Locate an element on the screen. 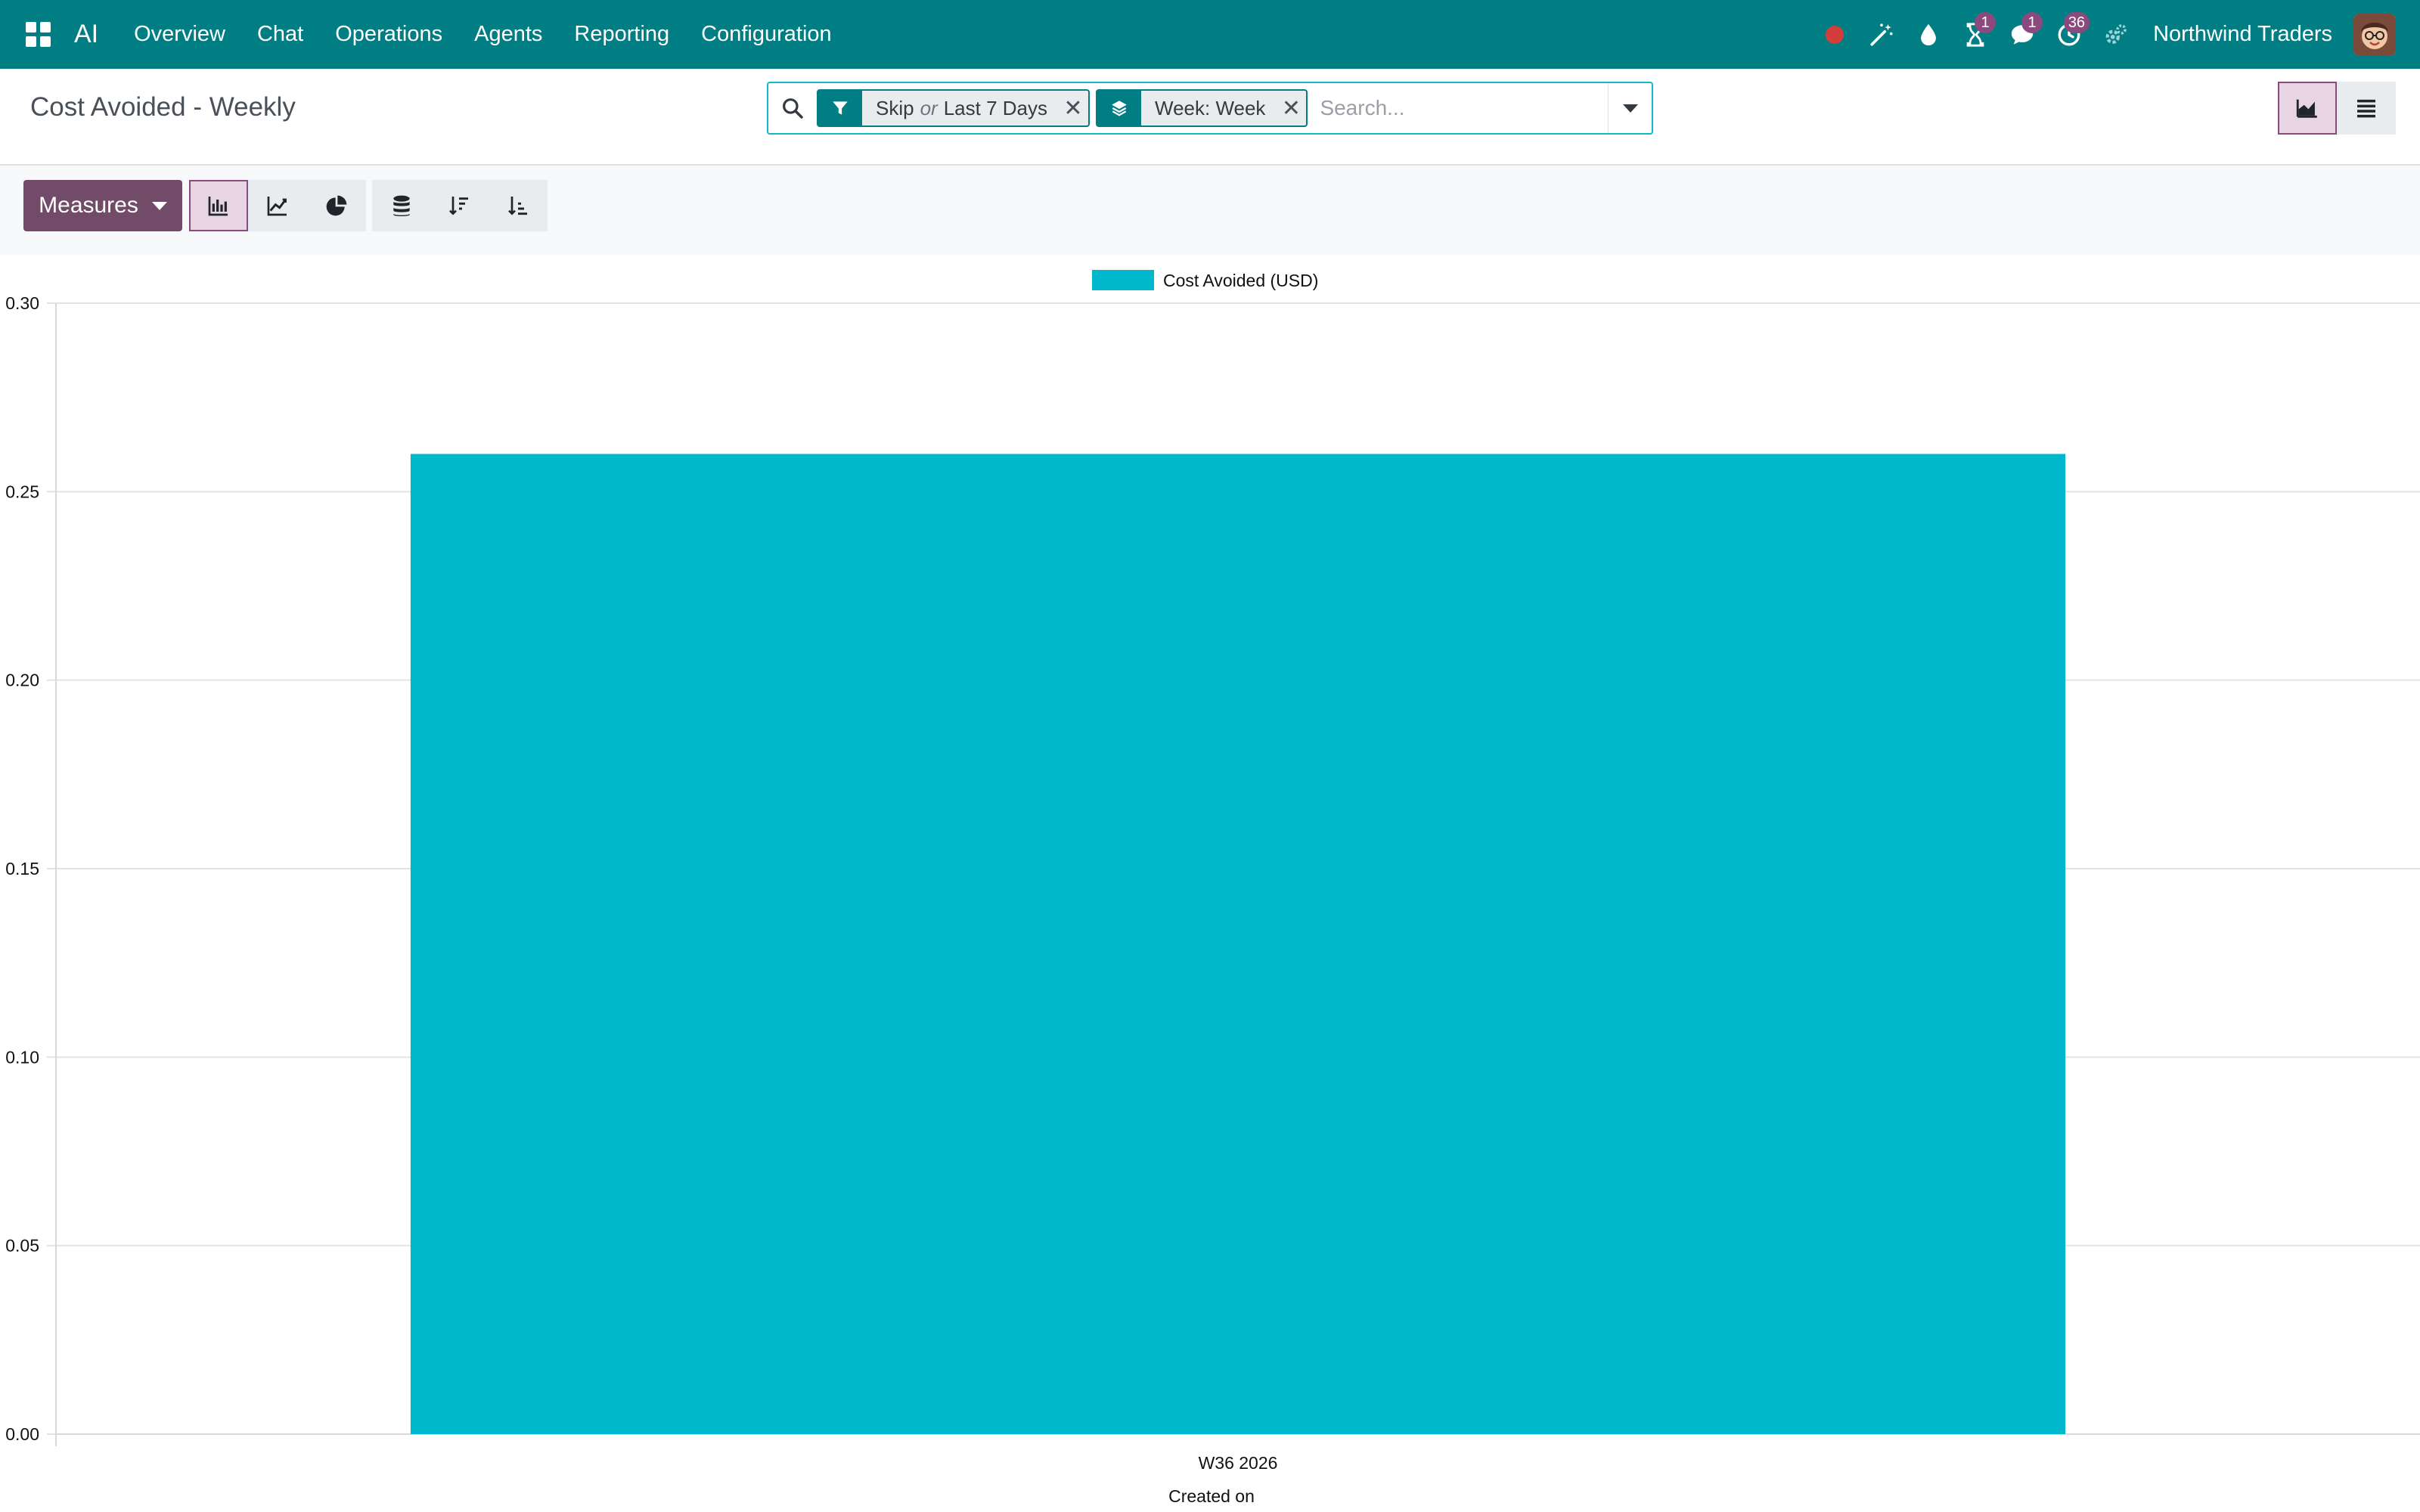 This screenshot has width=2420, height=1512. area-chart-icon is located at coordinates (2306, 109).